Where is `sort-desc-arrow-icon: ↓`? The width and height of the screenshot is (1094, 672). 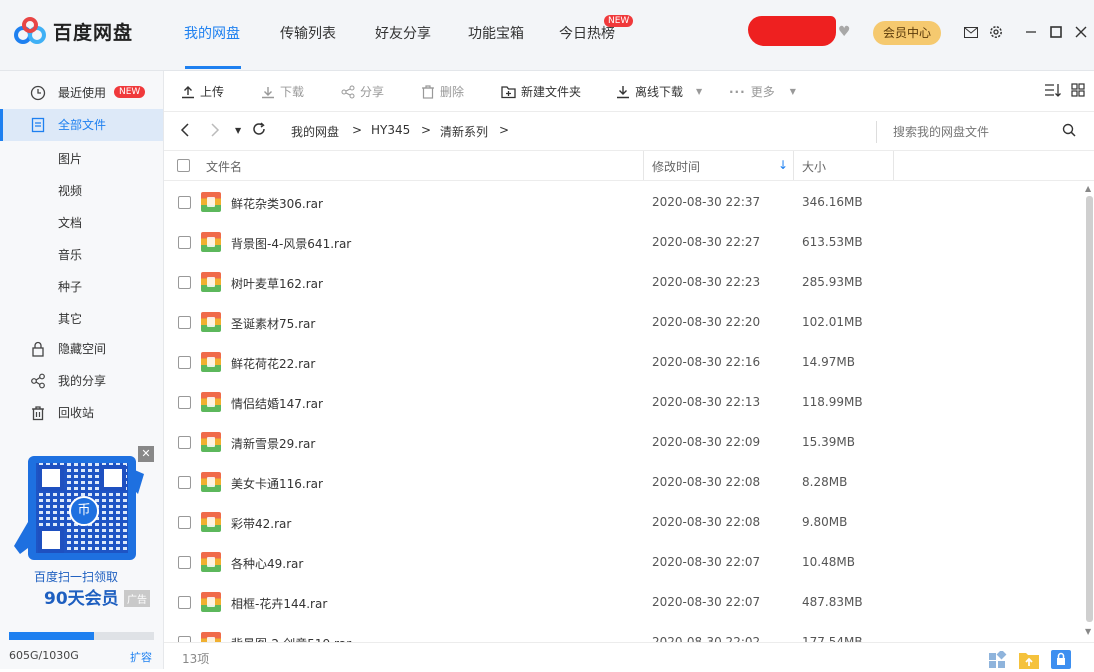
sort-desc-arrow-icon: ↓ is located at coordinates (783, 165).